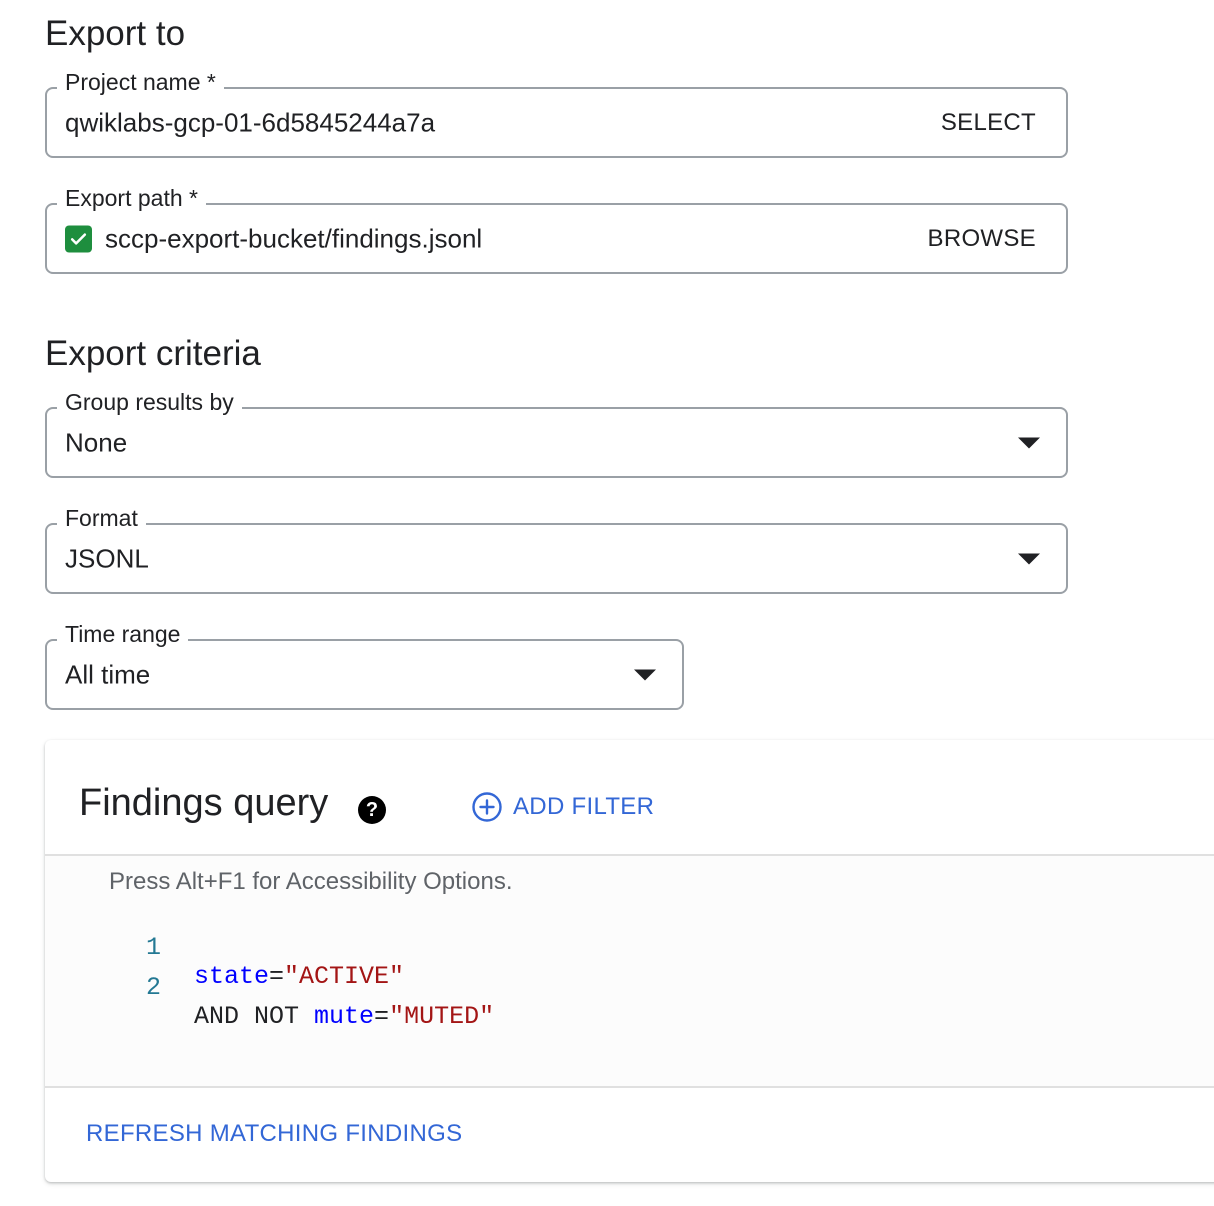 The width and height of the screenshot is (1214, 1206). I want to click on time-range-select: Time range All time, so click(364, 664).